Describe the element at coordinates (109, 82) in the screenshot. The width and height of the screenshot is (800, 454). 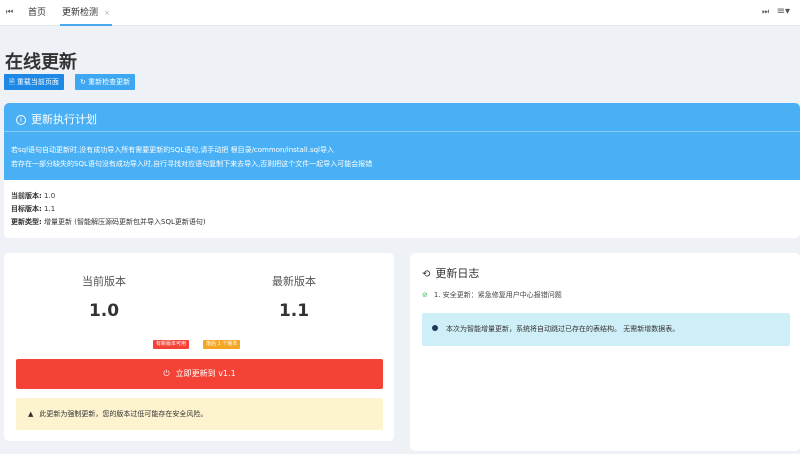
I see `recheck-update-label: 重新检查更新` at that location.